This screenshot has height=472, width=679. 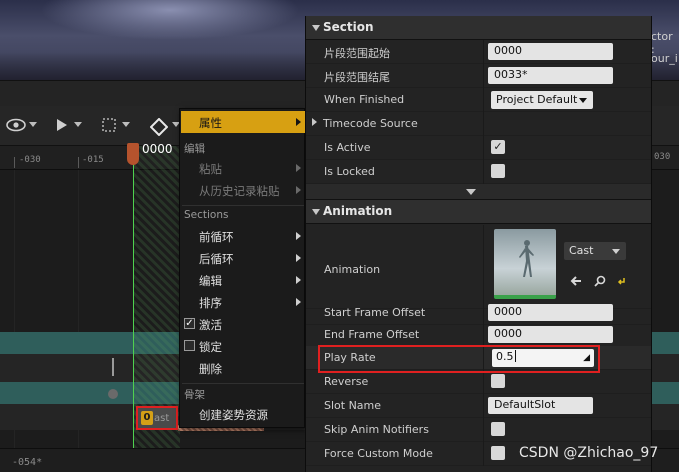 I want to click on animation-asset-dropdown: Cast, so click(x=595, y=251).